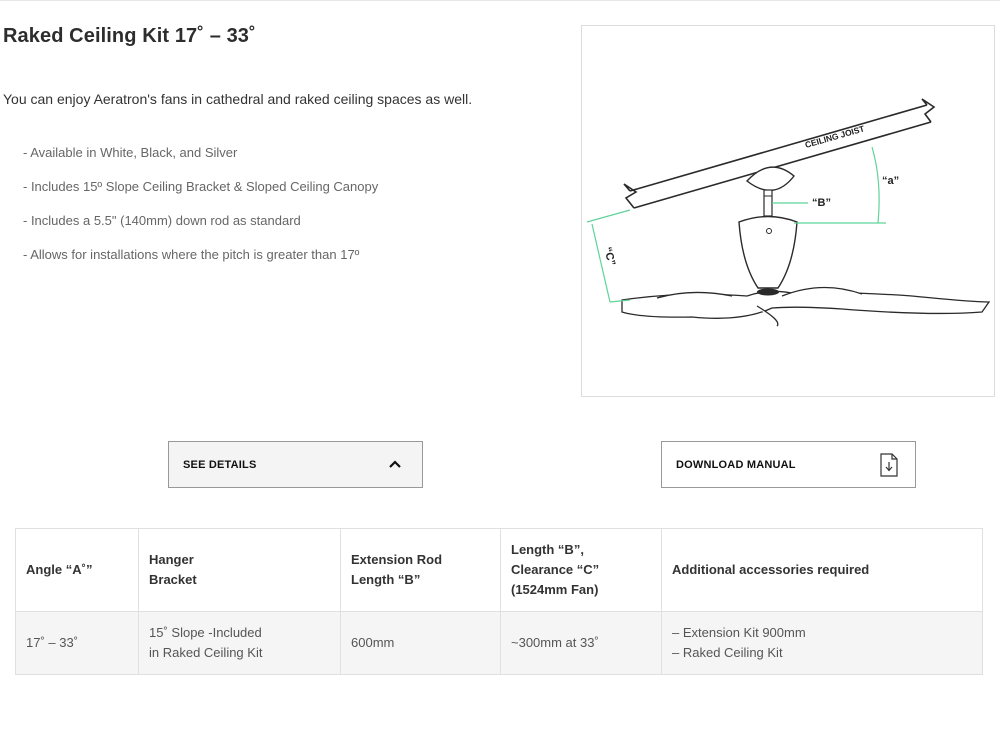 Image resolution: width=1000 pixels, height=750 pixels. I want to click on dimension-c-label: “C”, so click(609, 256).